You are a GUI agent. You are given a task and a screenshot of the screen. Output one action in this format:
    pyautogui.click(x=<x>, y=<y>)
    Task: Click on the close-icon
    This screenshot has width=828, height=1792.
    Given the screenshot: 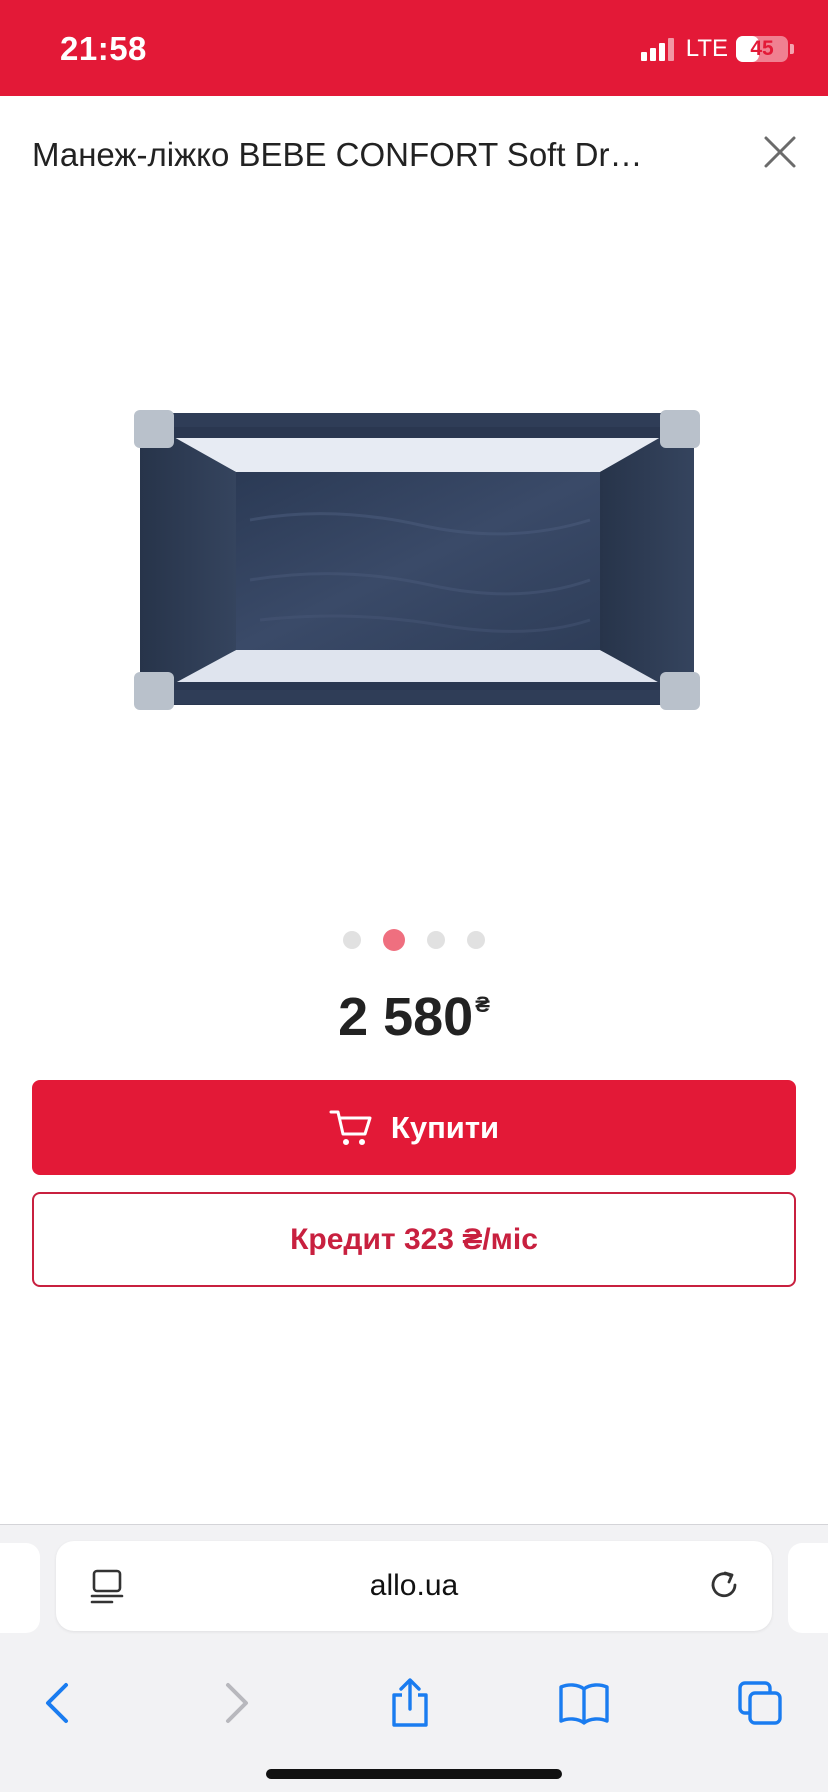 What is the action you would take?
    pyautogui.click(x=780, y=152)
    